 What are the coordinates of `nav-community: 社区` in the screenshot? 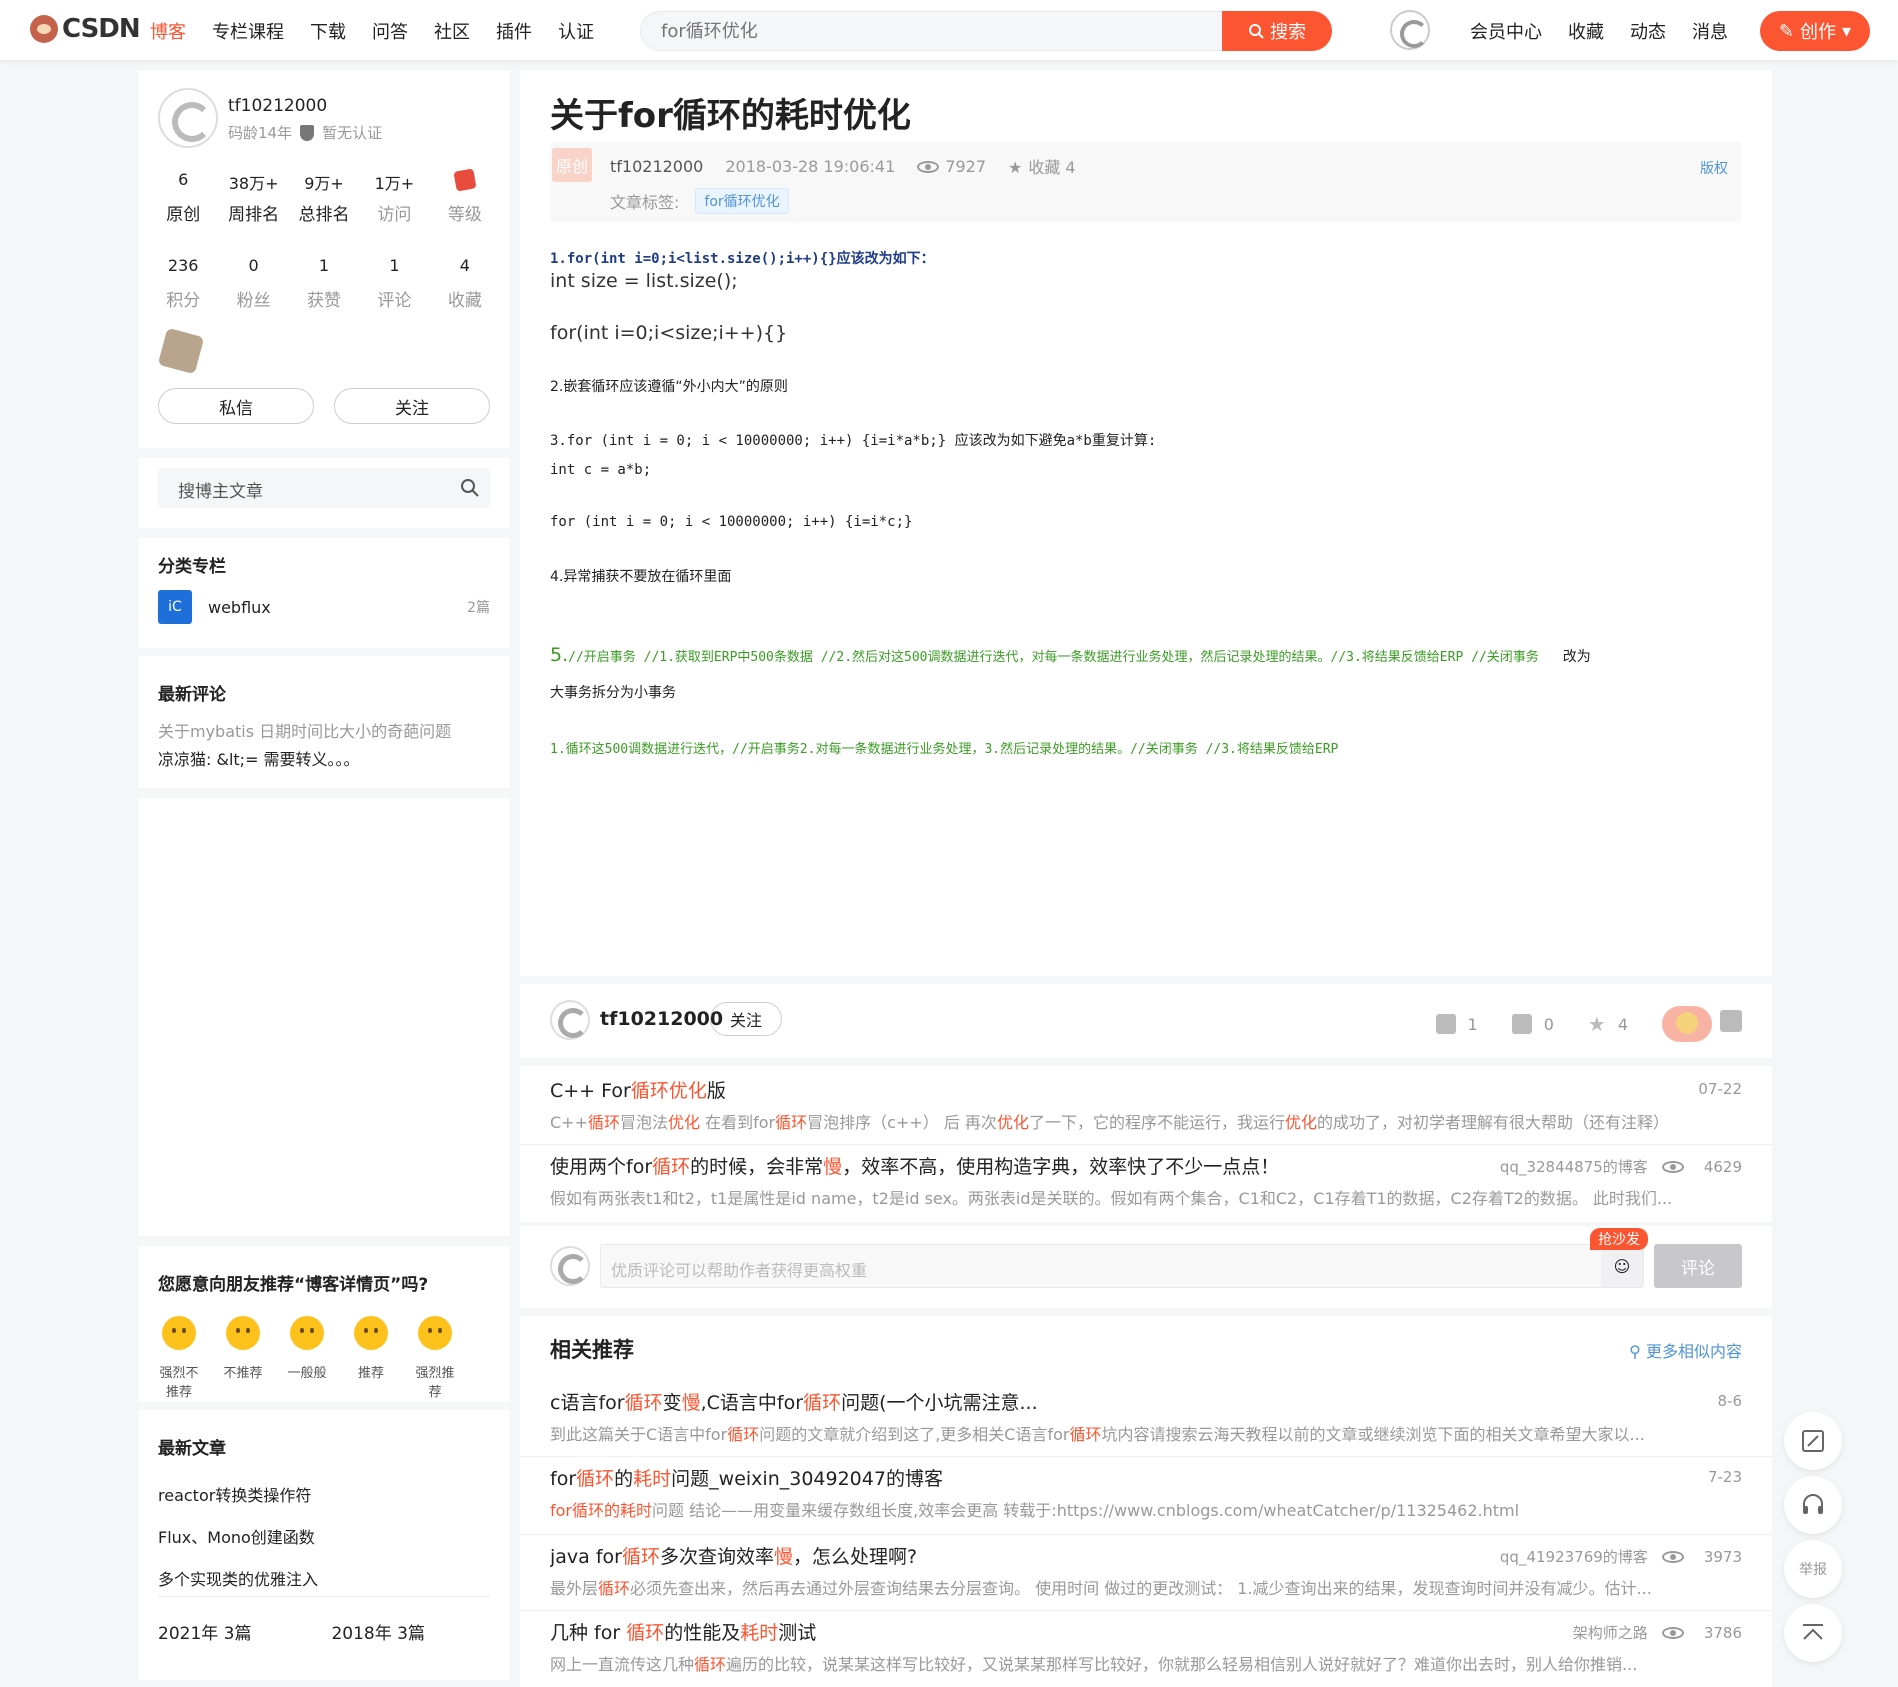 It's located at (452, 31).